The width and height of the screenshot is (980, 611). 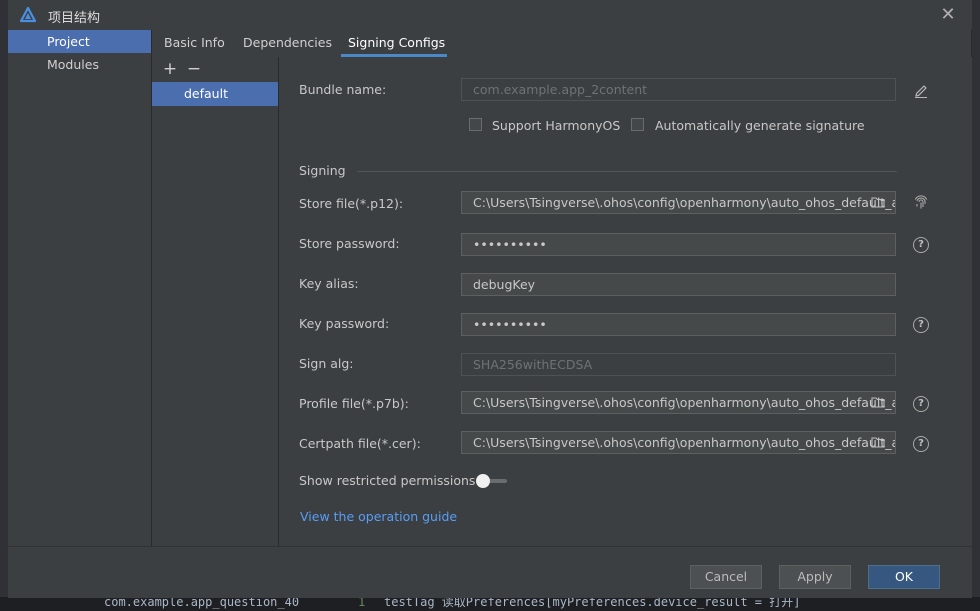 What do you see at coordinates (678, 244) in the screenshot?
I see `store-password-field: ••••••••••` at bounding box center [678, 244].